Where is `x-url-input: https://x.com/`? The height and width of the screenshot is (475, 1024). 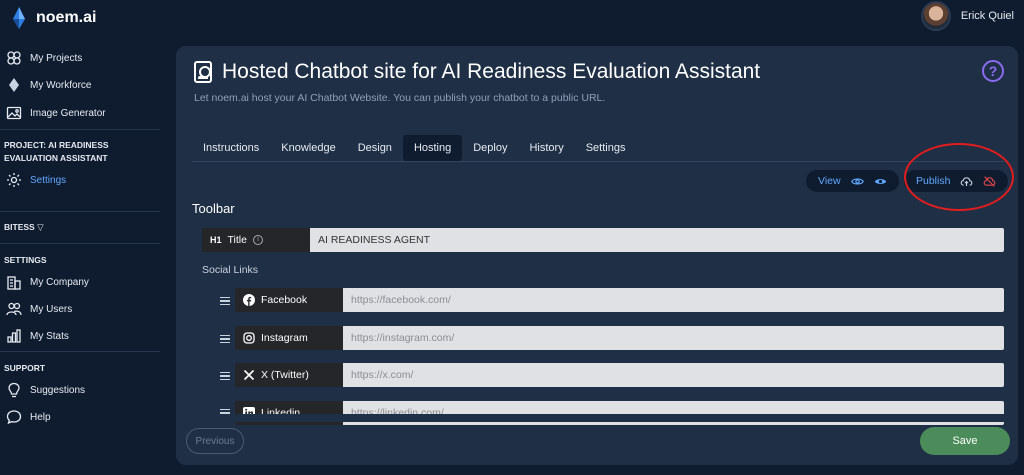
x-url-input: https://x.com/ is located at coordinates (673, 375).